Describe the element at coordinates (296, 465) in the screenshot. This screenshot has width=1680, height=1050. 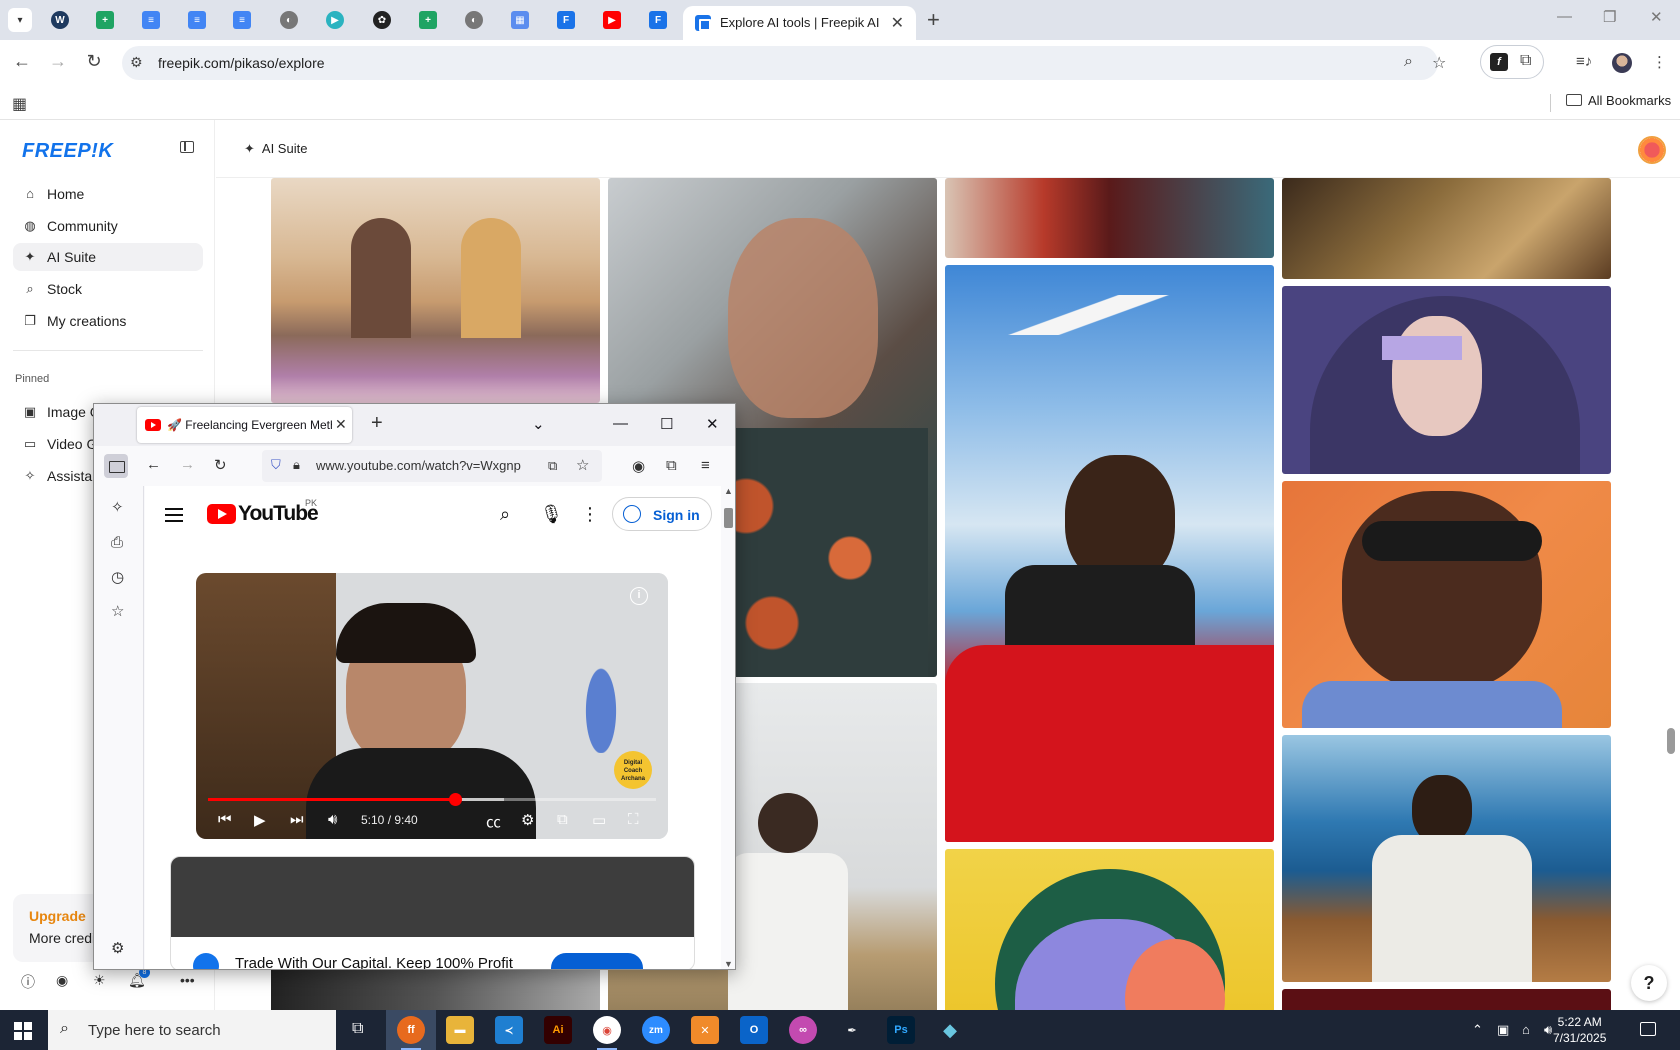
I see `lock-icon: 🔒︎` at that location.